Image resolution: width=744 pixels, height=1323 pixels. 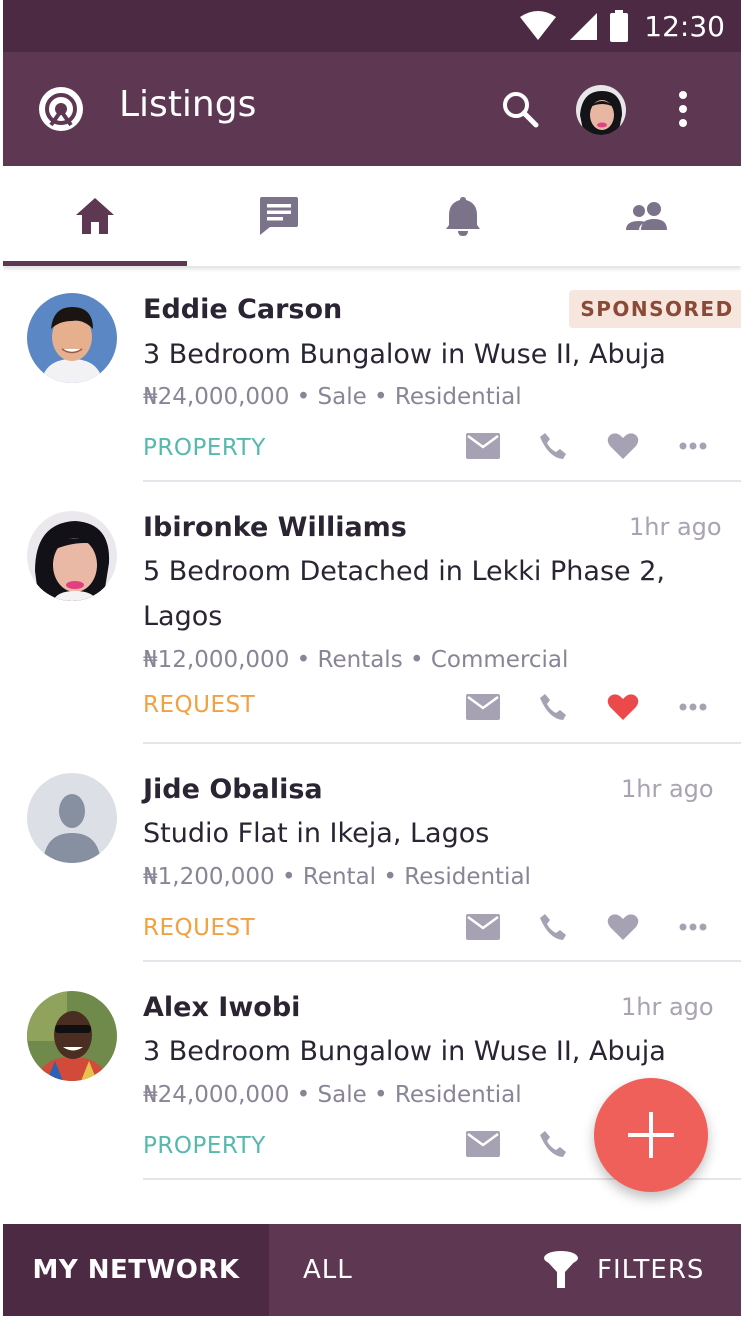 I want to click on app-bar: Listings, so click(x=372, y=109).